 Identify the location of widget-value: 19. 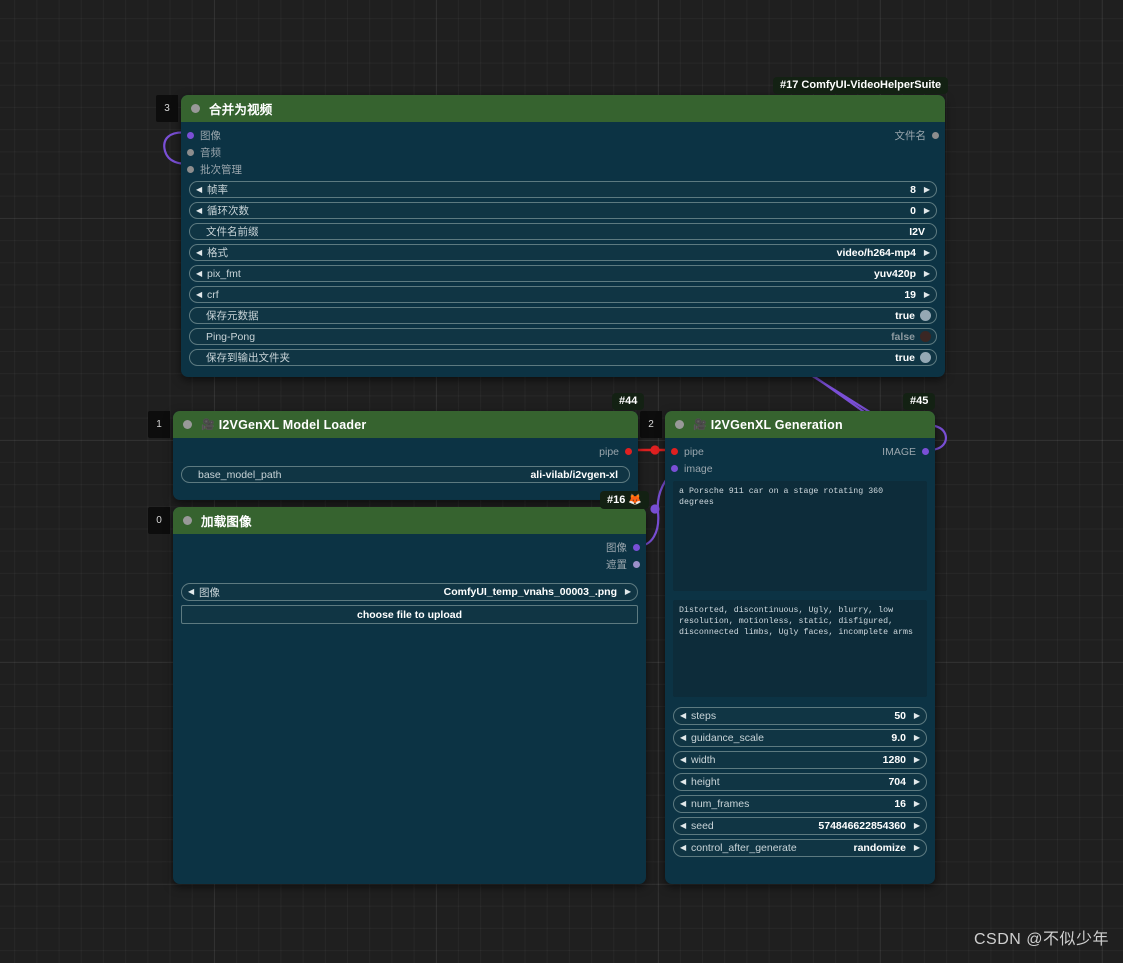
(910, 295).